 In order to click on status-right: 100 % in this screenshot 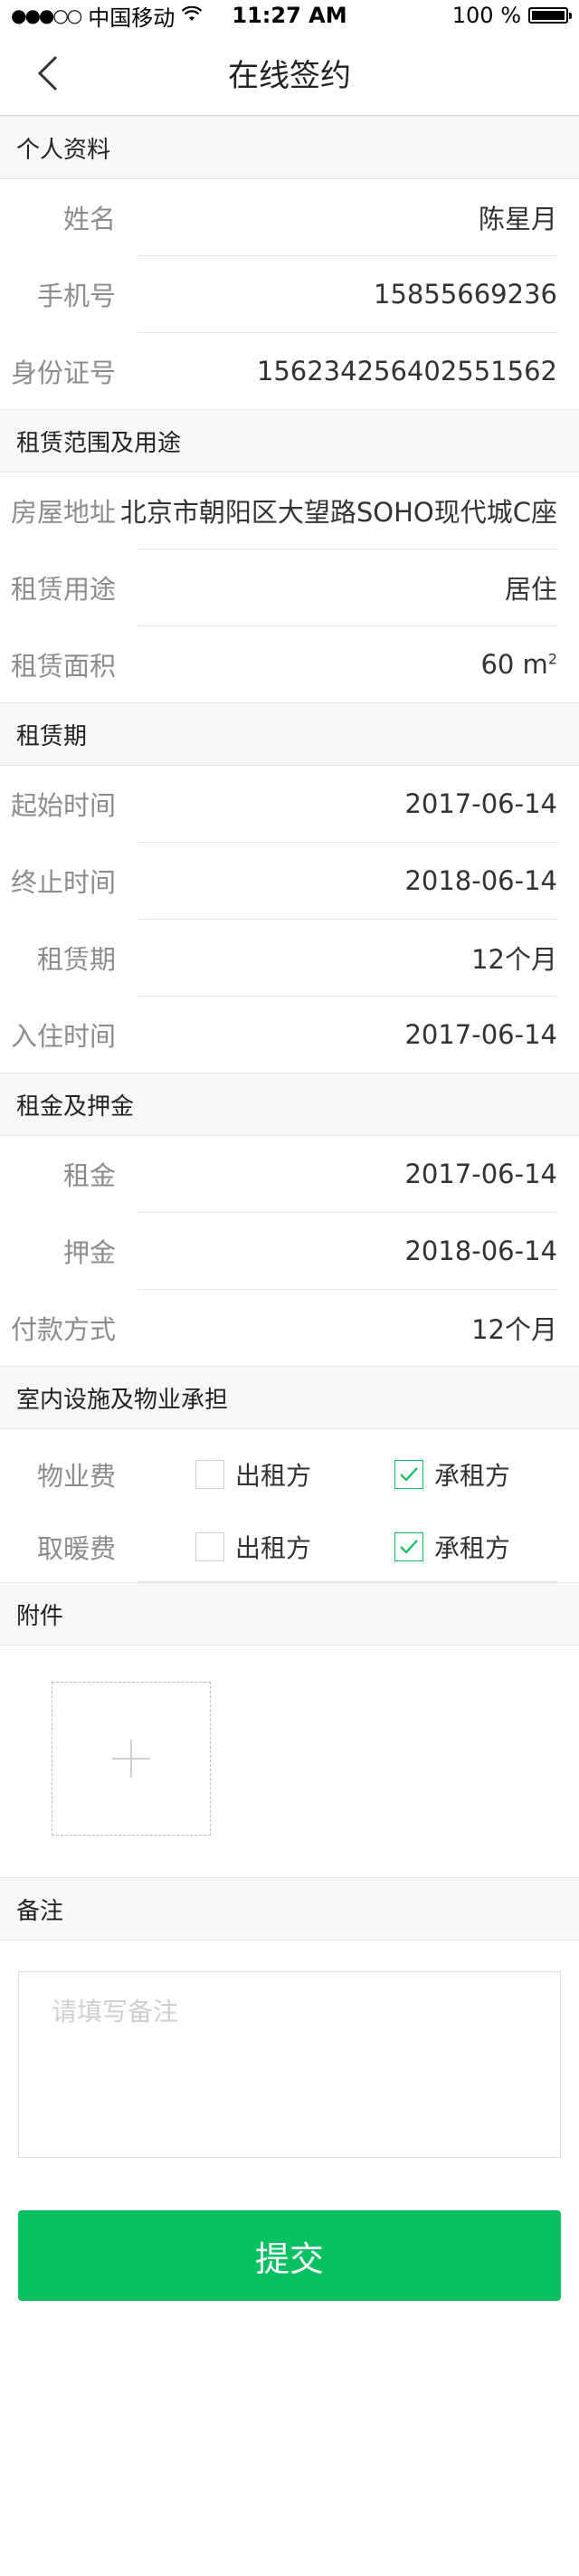, I will do `click(511, 16)`.